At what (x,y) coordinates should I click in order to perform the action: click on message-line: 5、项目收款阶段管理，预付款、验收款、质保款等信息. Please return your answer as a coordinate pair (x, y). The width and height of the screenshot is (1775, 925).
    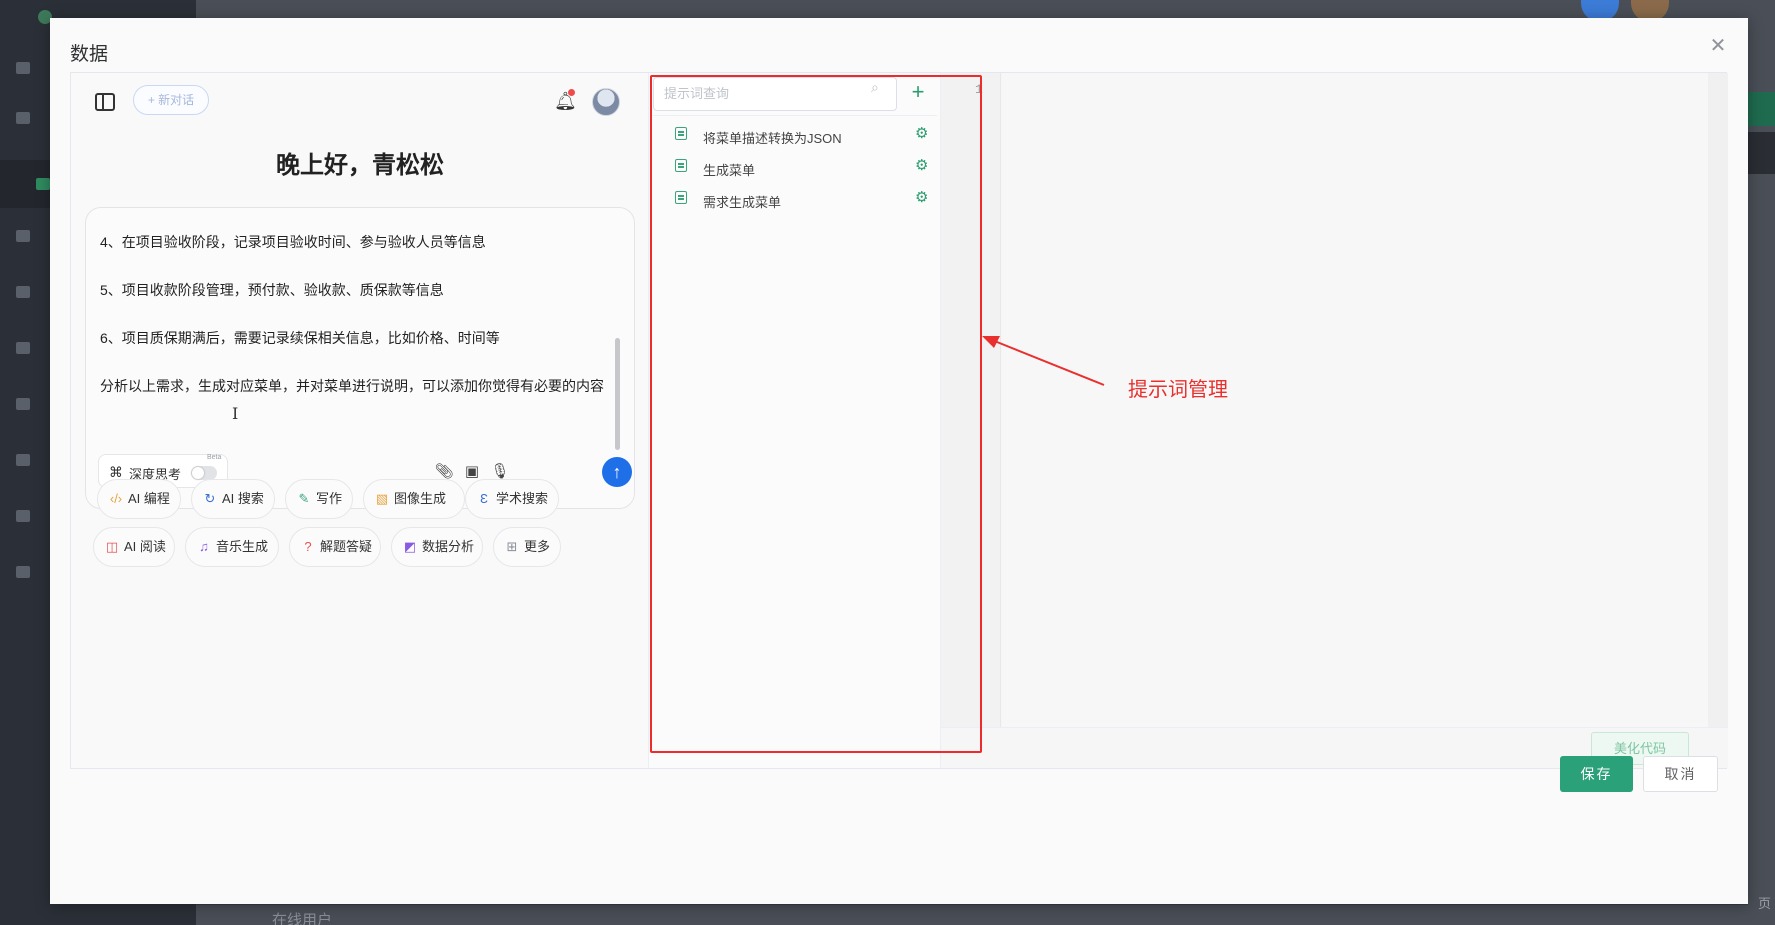
    Looking at the image, I should click on (272, 290).